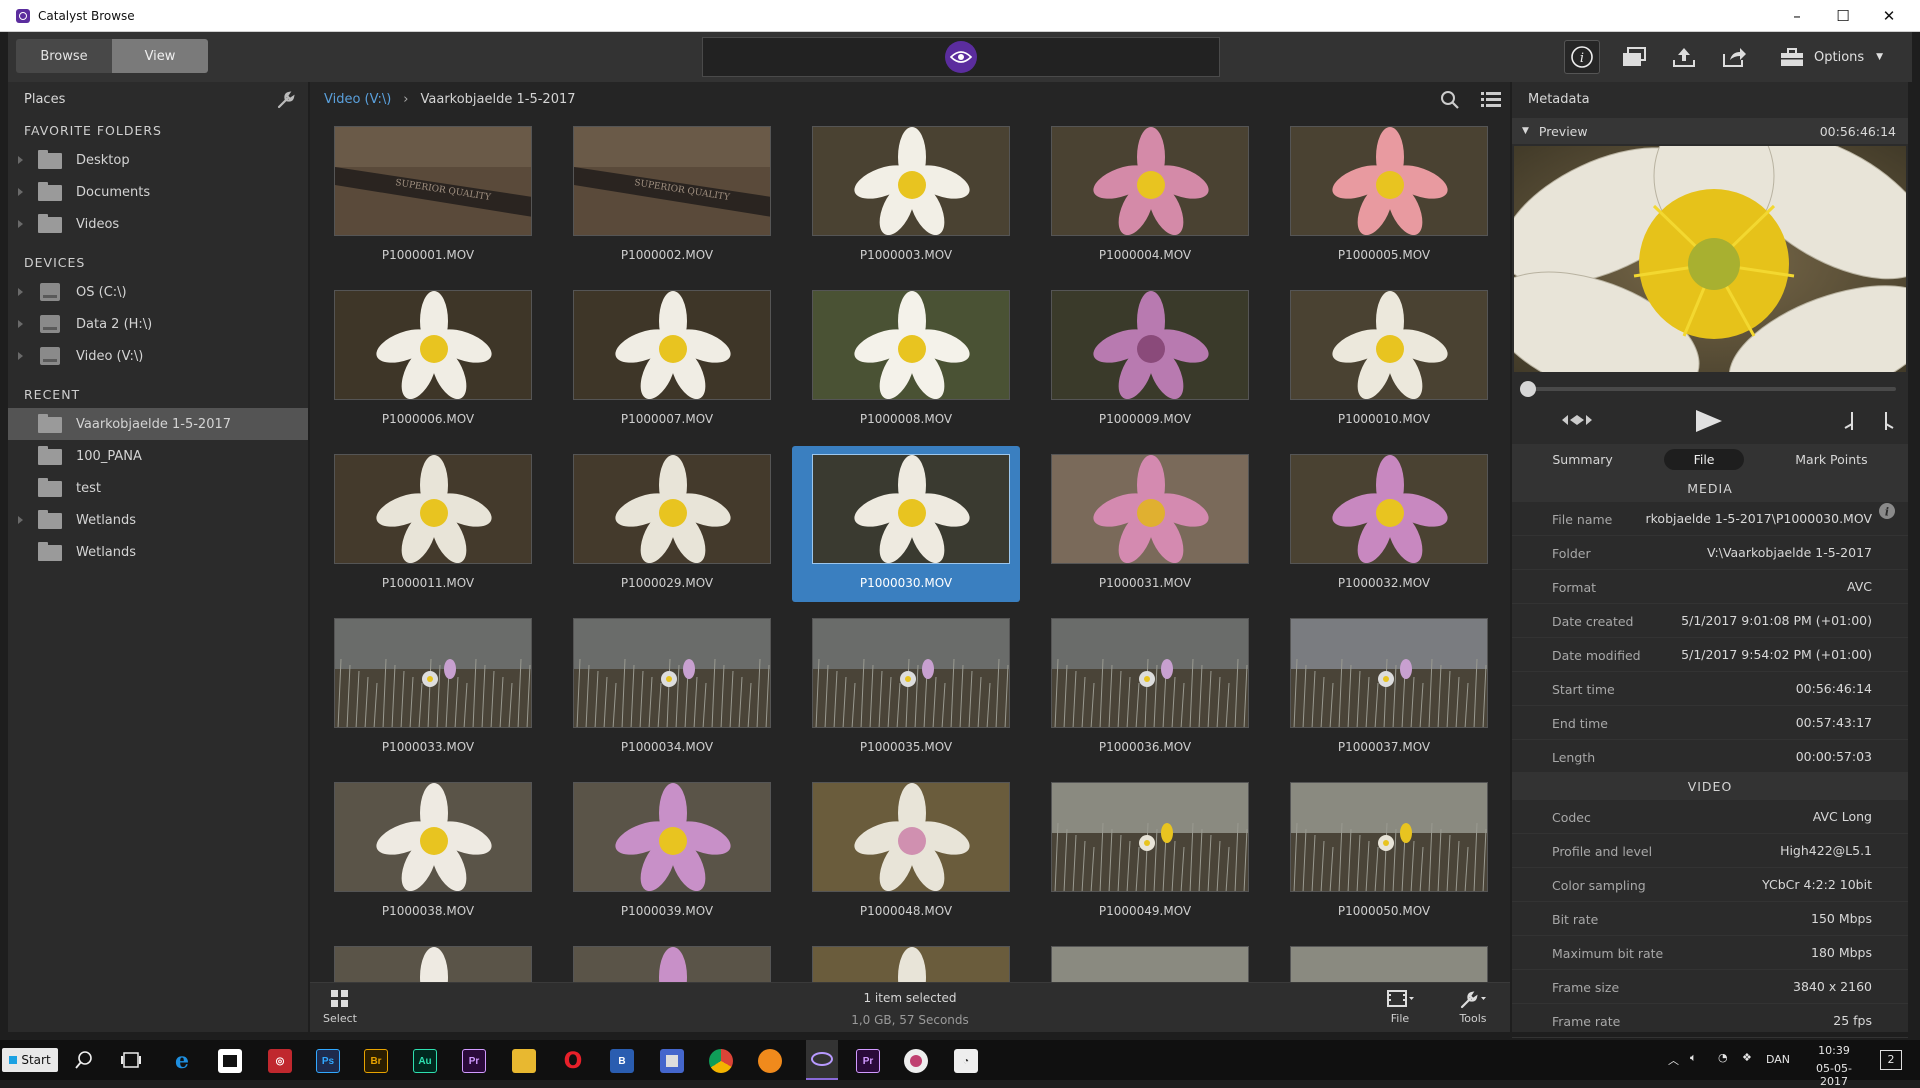 This screenshot has height=1088, width=1920. I want to click on sidebar-item-recent-test: test, so click(158, 488).